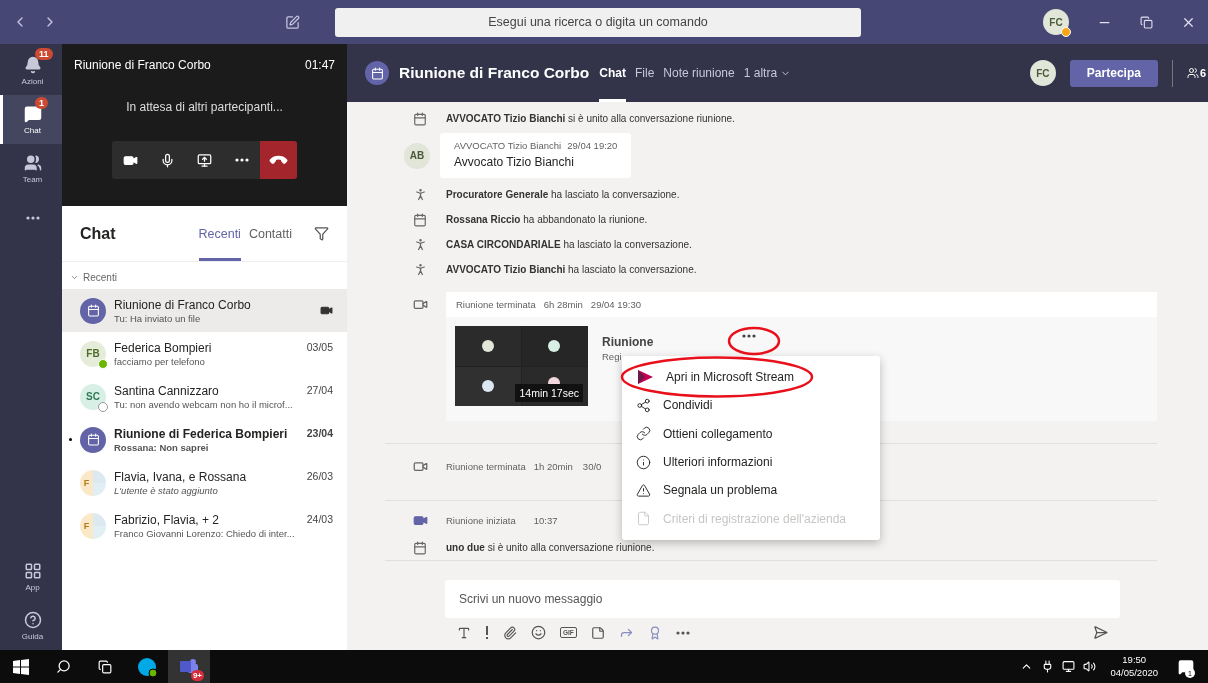  I want to click on file-icon, so click(643, 519).